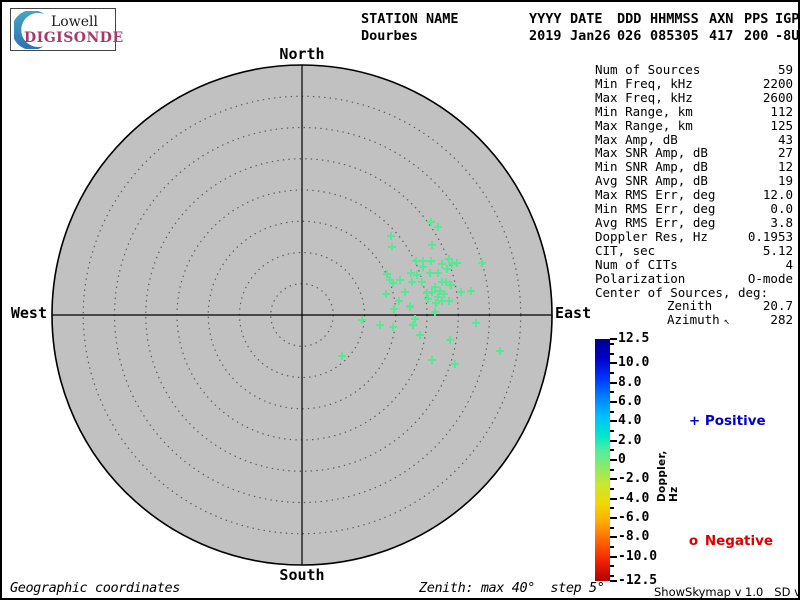 Image resolution: width=800 pixels, height=600 pixels. I want to click on param-row: Avg RMS Err, deg 3.8, so click(694, 223).